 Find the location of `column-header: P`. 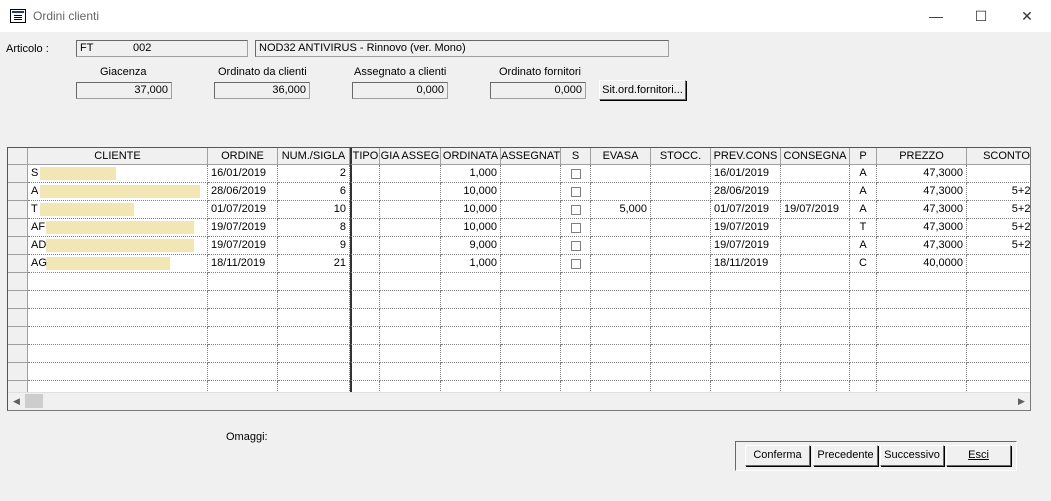

column-header: P is located at coordinates (863, 156).